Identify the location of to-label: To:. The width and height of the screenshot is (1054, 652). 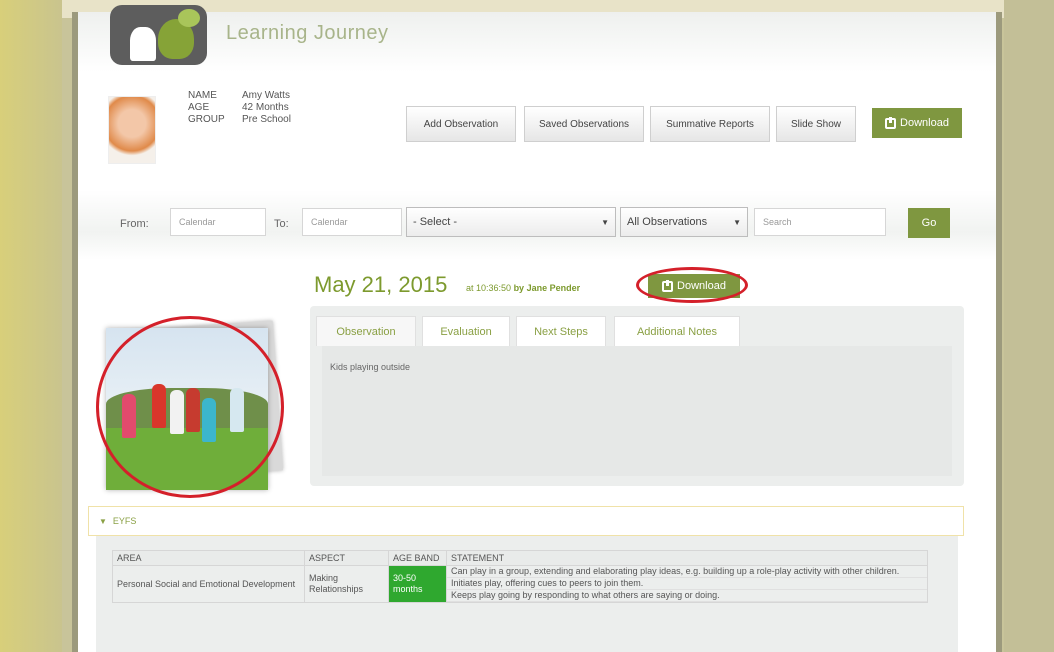
(281, 224).